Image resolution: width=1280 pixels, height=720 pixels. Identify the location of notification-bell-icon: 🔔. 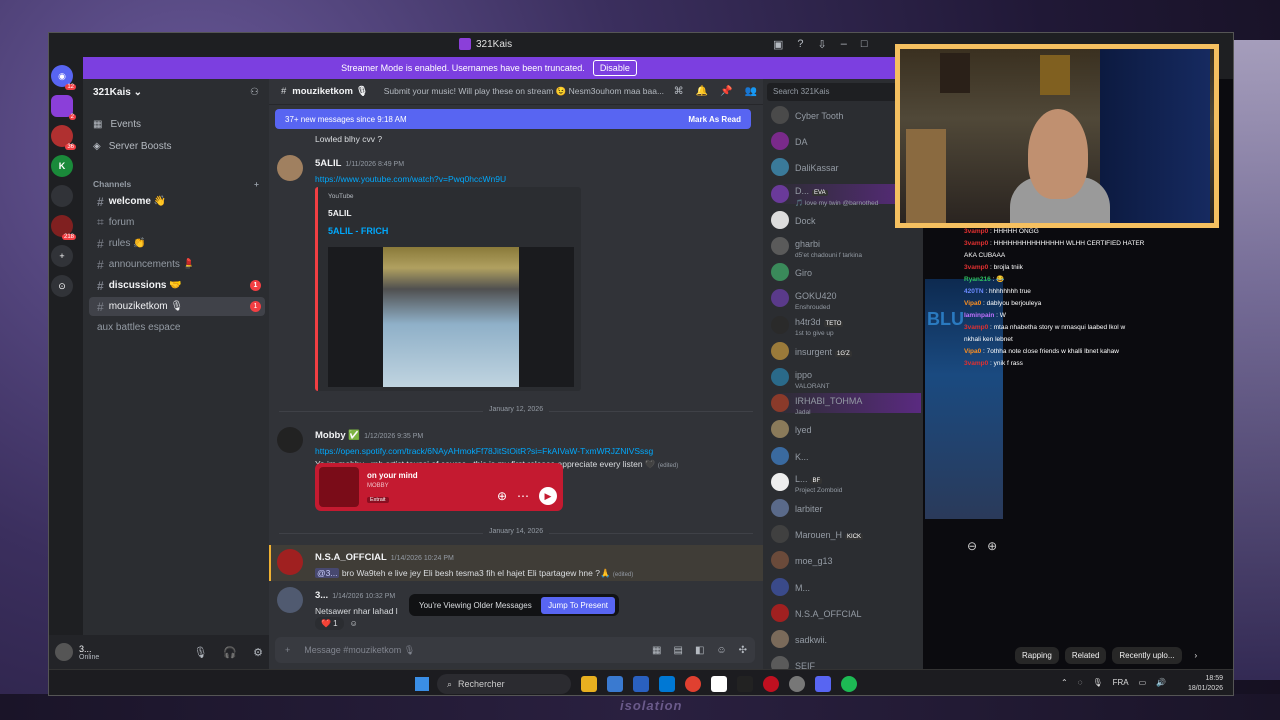
(702, 91).